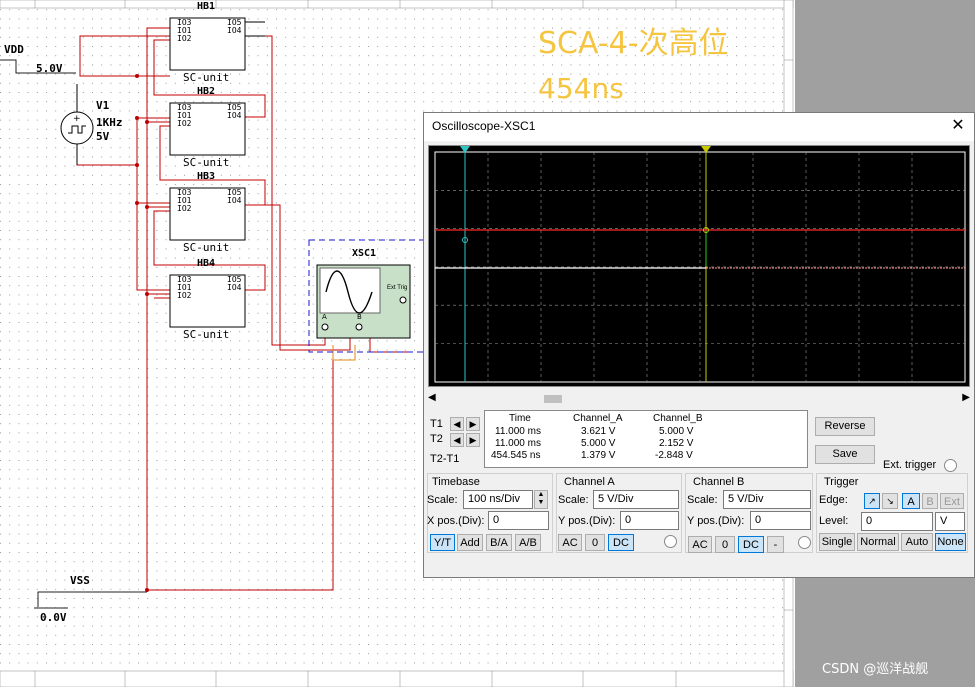 Image resolution: width=975 pixels, height=687 pixels. What do you see at coordinates (499, 542) in the screenshot?
I see `mode-ba-button: B/A` at bounding box center [499, 542].